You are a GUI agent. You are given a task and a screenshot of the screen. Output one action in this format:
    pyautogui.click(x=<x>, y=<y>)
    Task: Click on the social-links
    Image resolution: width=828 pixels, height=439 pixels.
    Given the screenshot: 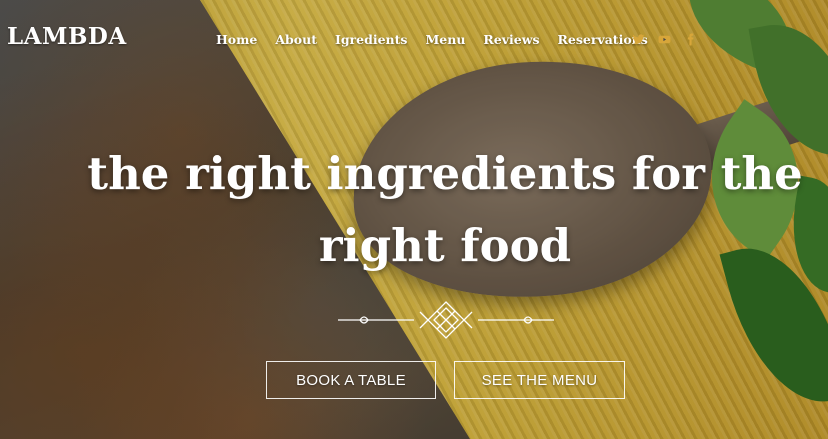 What is the action you would take?
    pyautogui.click(x=664, y=38)
    